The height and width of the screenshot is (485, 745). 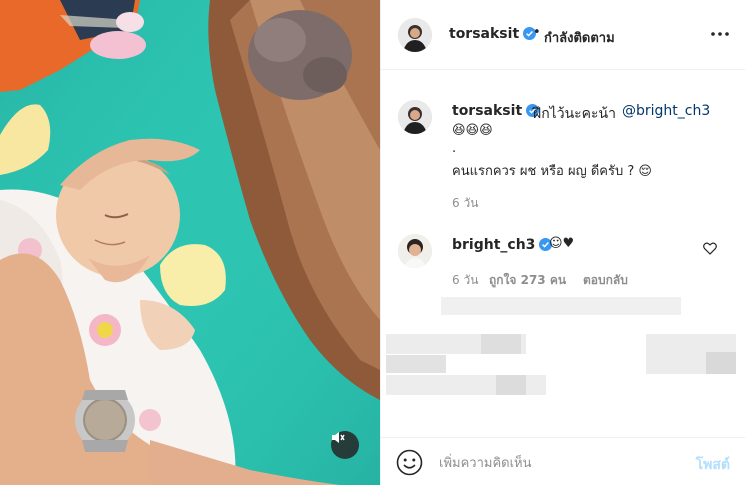 What do you see at coordinates (487, 111) in the screenshot?
I see `caption-username-text: torsaksit` at bounding box center [487, 111].